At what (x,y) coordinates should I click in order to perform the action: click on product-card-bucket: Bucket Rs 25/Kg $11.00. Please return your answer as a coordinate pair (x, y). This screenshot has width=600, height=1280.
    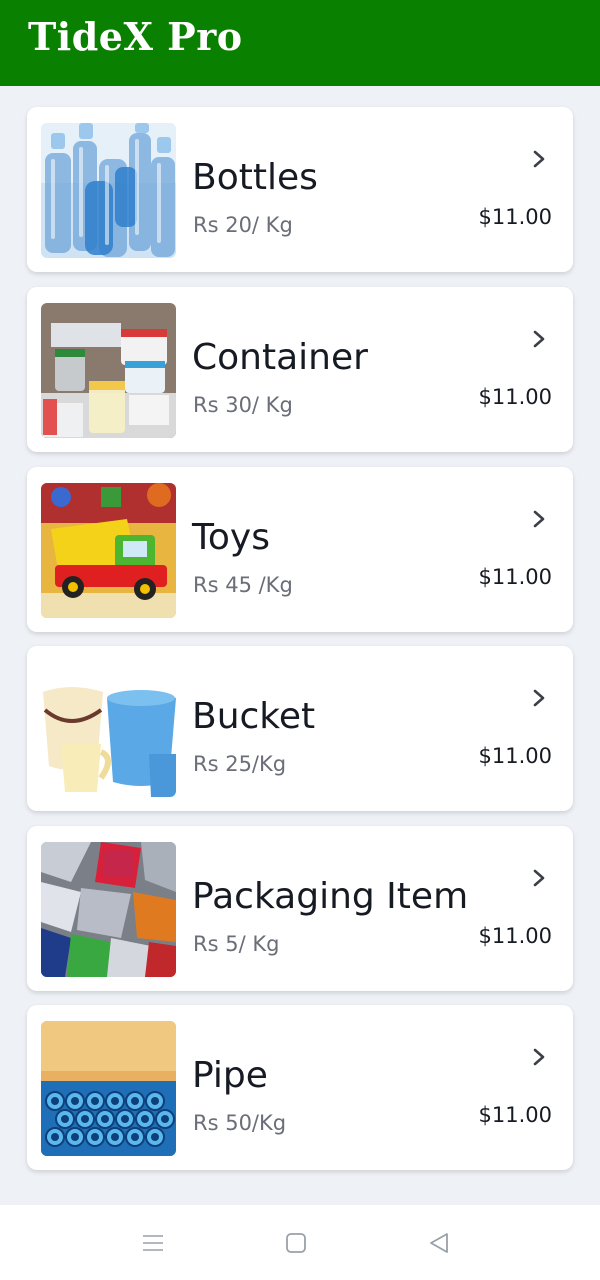
    Looking at the image, I should click on (300, 728).